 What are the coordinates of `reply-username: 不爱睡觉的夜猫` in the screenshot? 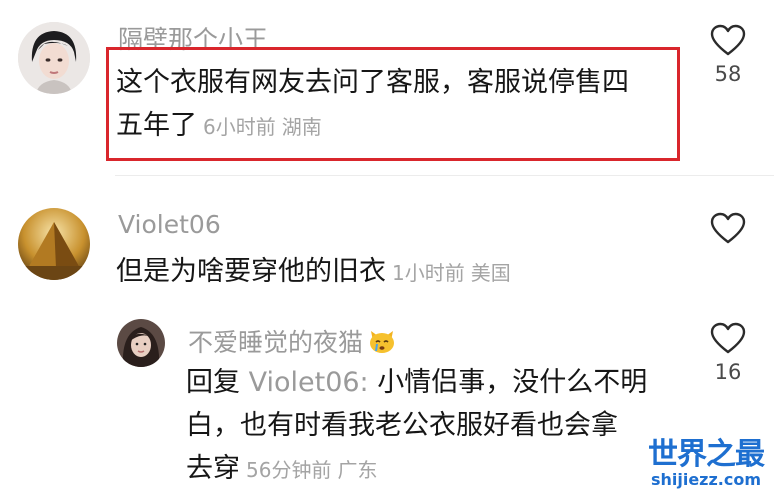 It's located at (276, 342).